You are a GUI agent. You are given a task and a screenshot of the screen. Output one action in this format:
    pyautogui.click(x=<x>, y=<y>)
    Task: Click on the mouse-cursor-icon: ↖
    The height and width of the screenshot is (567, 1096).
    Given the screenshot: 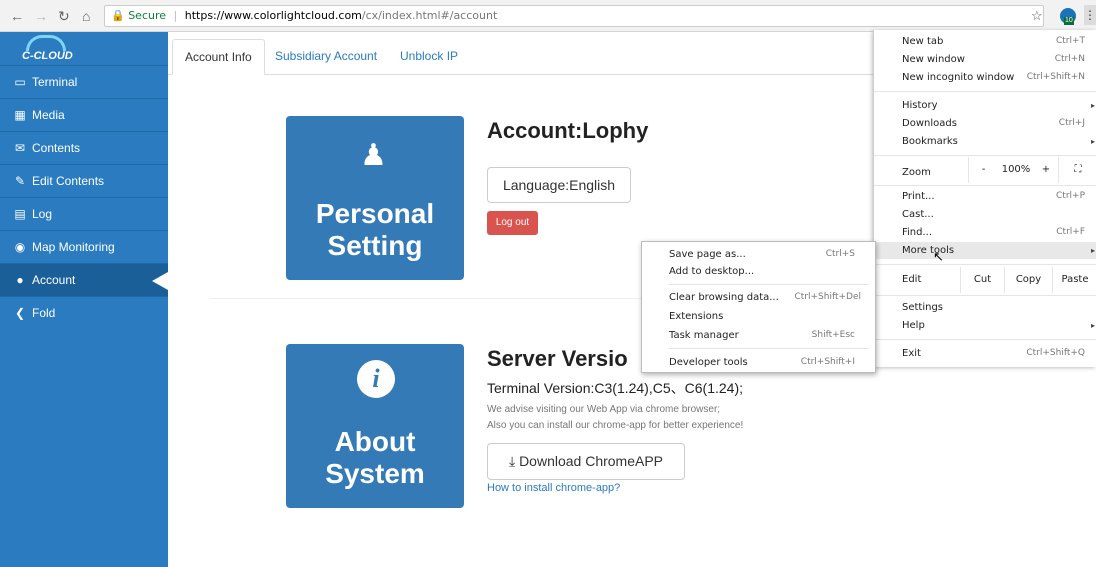 What is the action you would take?
    pyautogui.click(x=938, y=256)
    